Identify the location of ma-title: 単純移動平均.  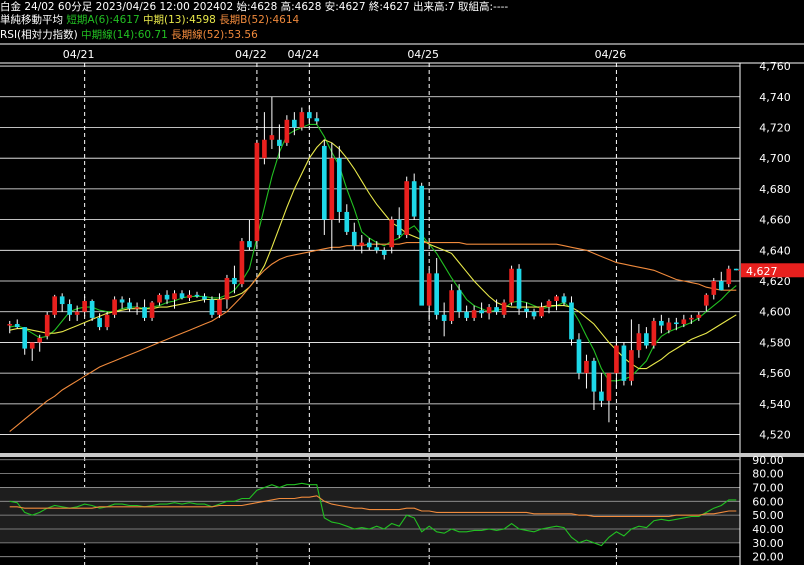
(31, 20).